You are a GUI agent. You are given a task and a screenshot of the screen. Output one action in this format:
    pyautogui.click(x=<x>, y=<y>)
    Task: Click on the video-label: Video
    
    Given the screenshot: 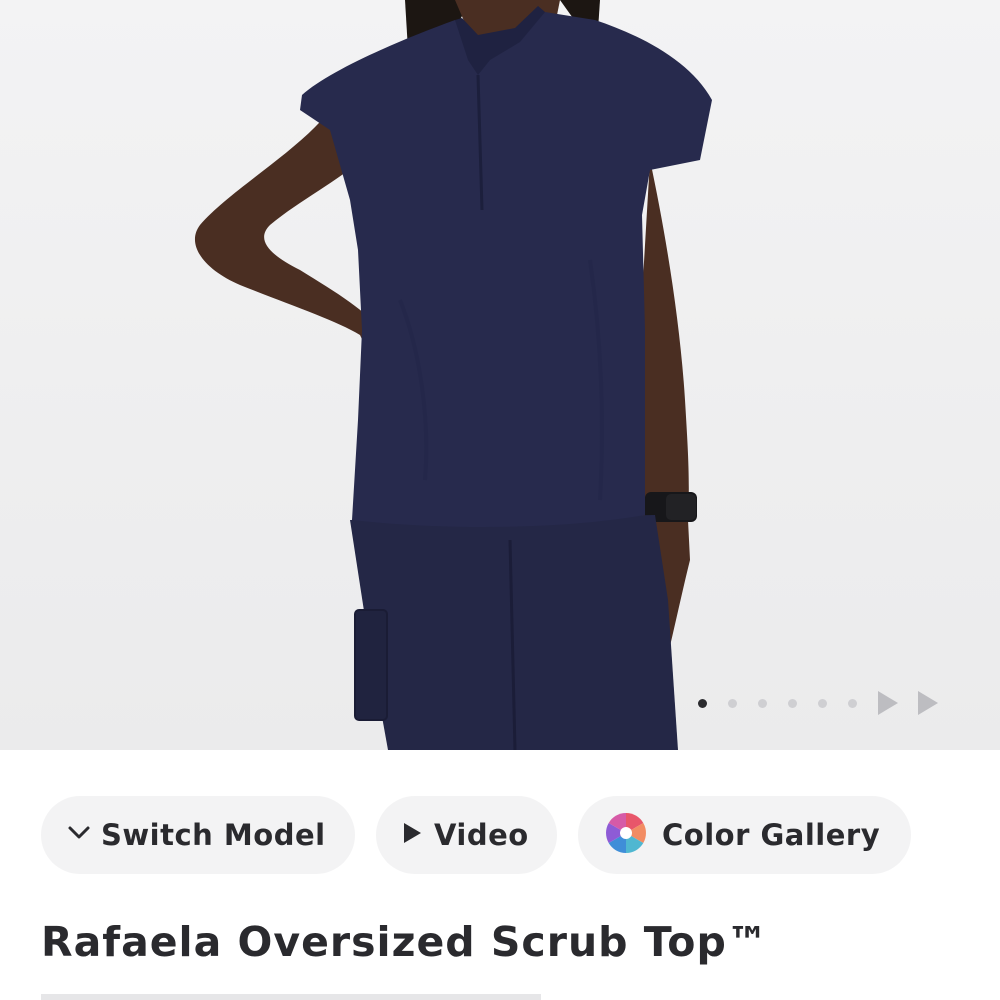 What is the action you would take?
    pyautogui.click(x=481, y=835)
    